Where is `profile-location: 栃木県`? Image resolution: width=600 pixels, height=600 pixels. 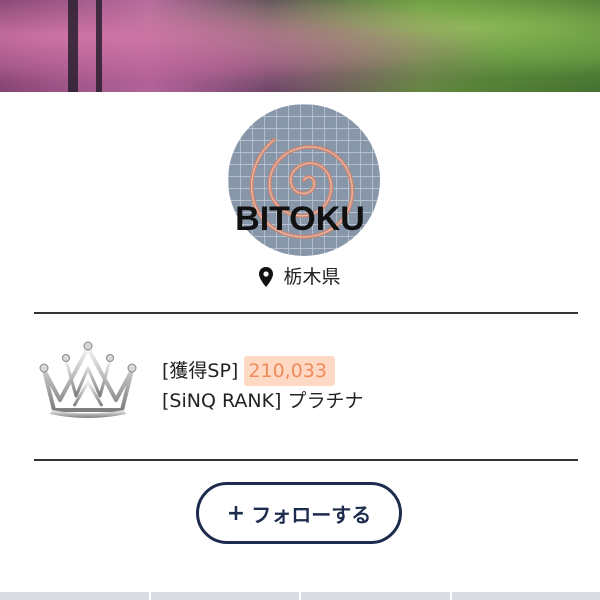 profile-location: 栃木県 is located at coordinates (300, 277).